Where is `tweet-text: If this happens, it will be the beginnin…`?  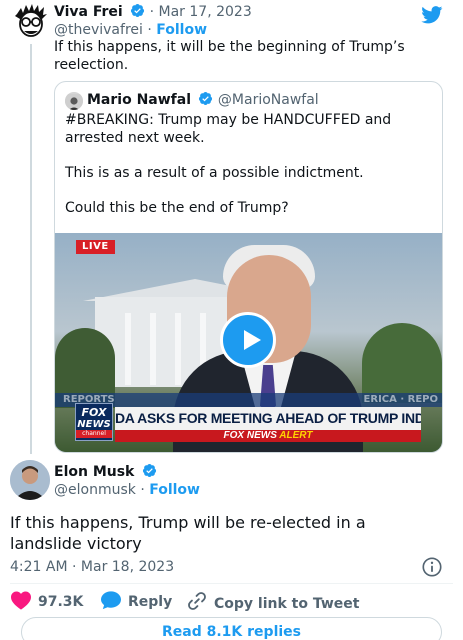 tweet-text: If this happens, it will be the beginnin… is located at coordinates (229, 56).